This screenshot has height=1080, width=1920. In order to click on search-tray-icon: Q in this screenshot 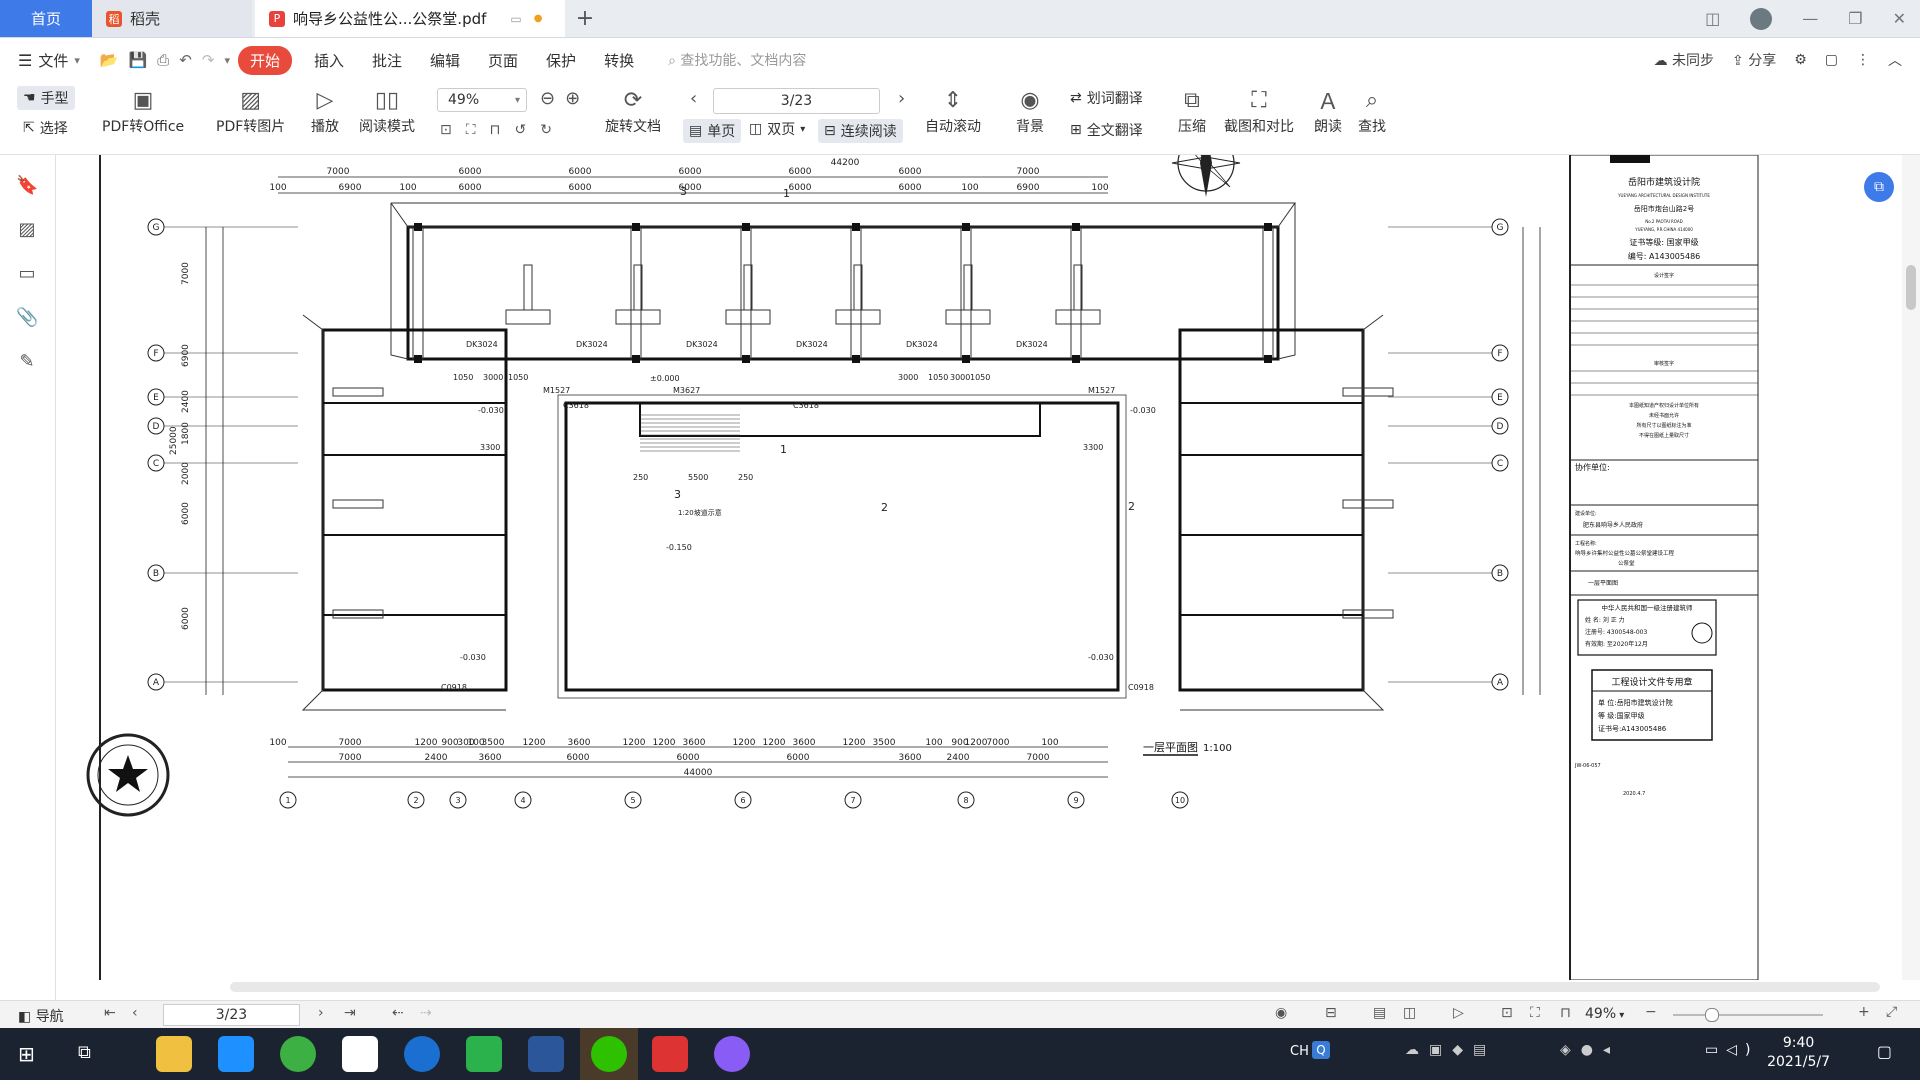, I will do `click(1321, 1050)`.